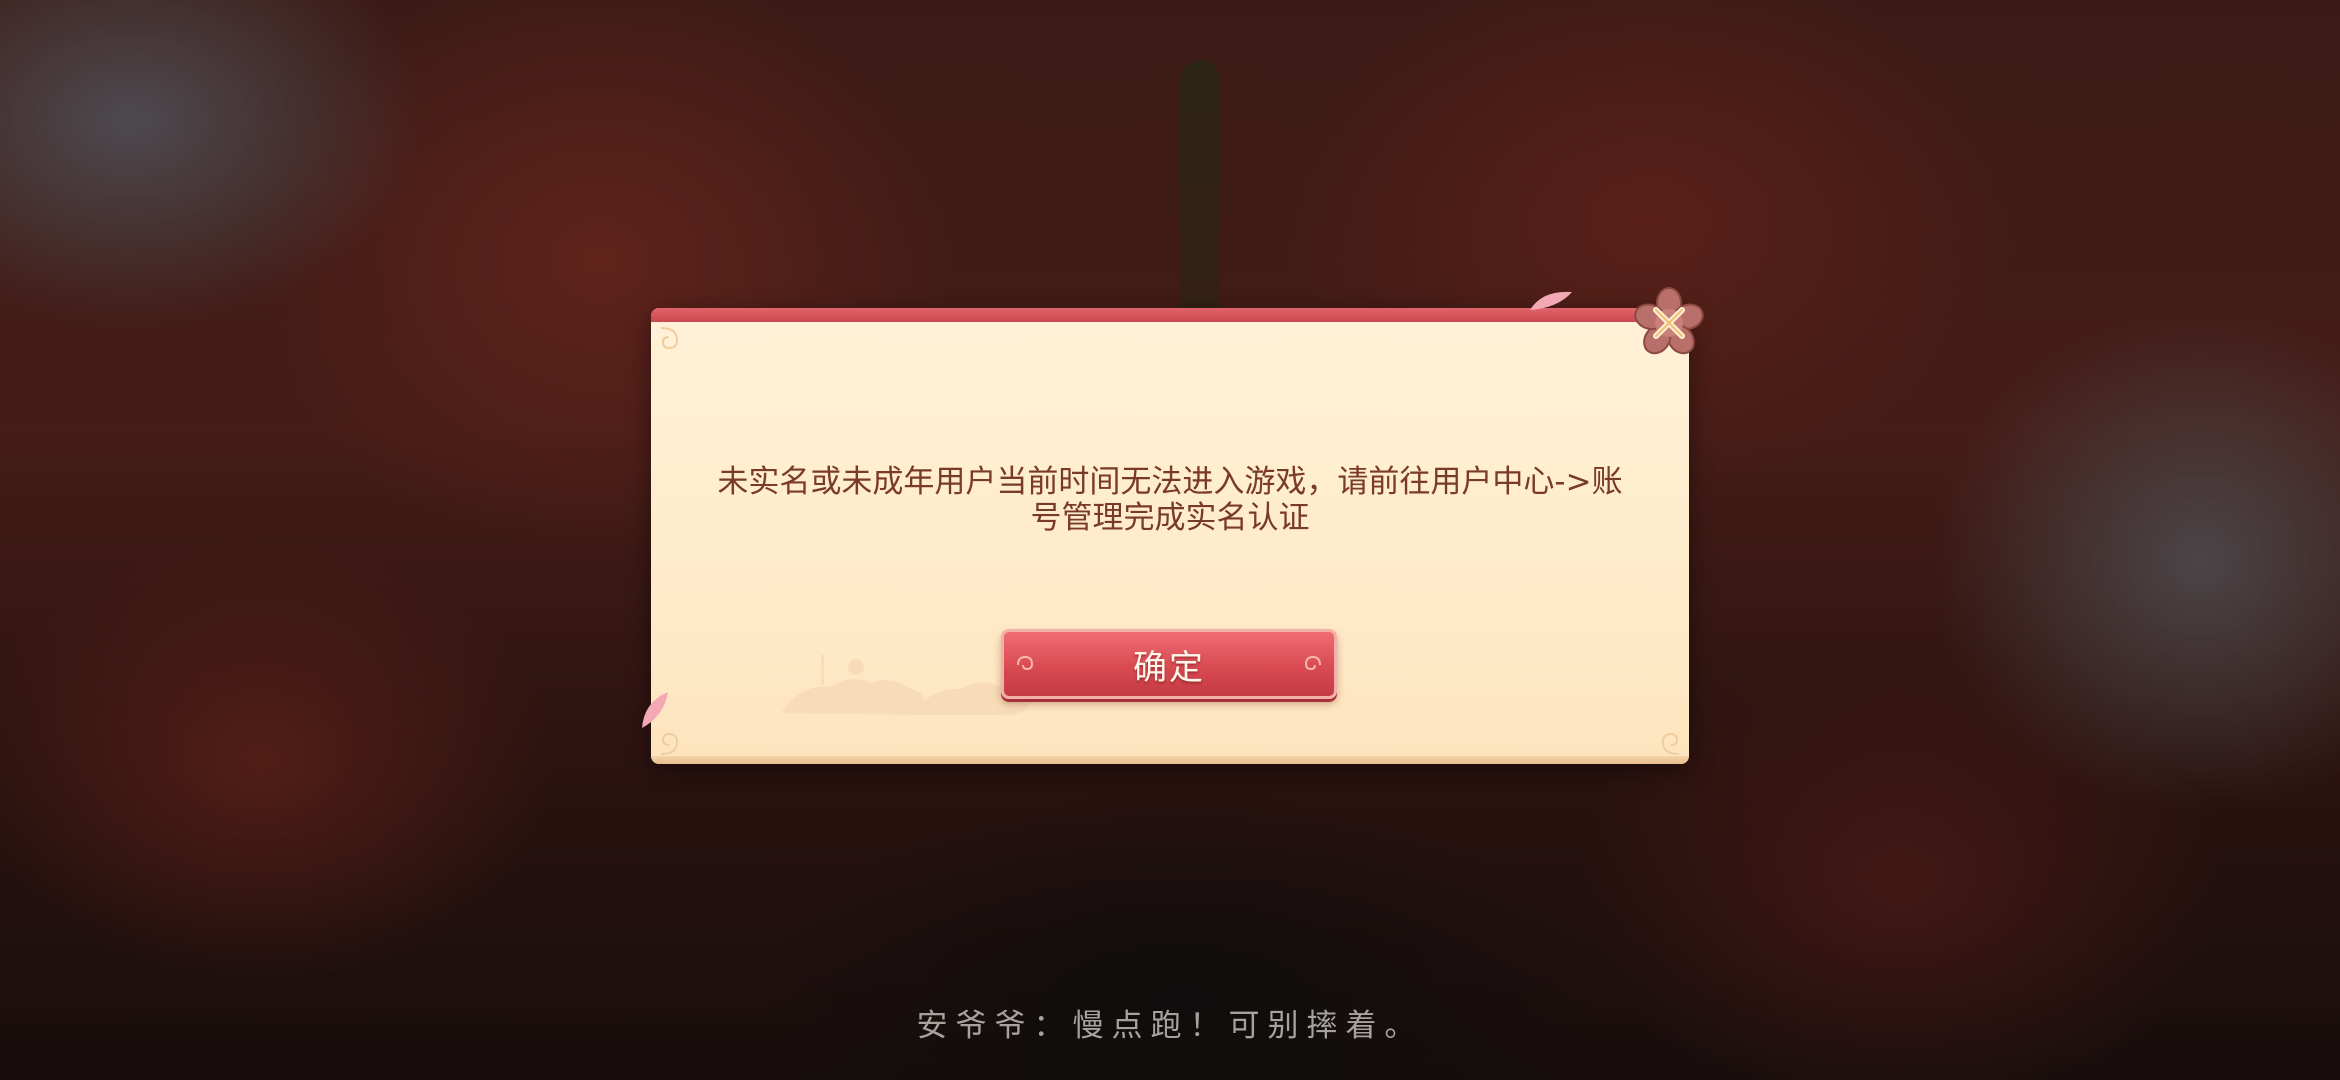 This screenshot has width=2340, height=1080. Describe the element at coordinates (1170, 1026) in the screenshot. I see `dialogue-subtitle: 安爷爷：慢点跑！可别摔着。` at that location.